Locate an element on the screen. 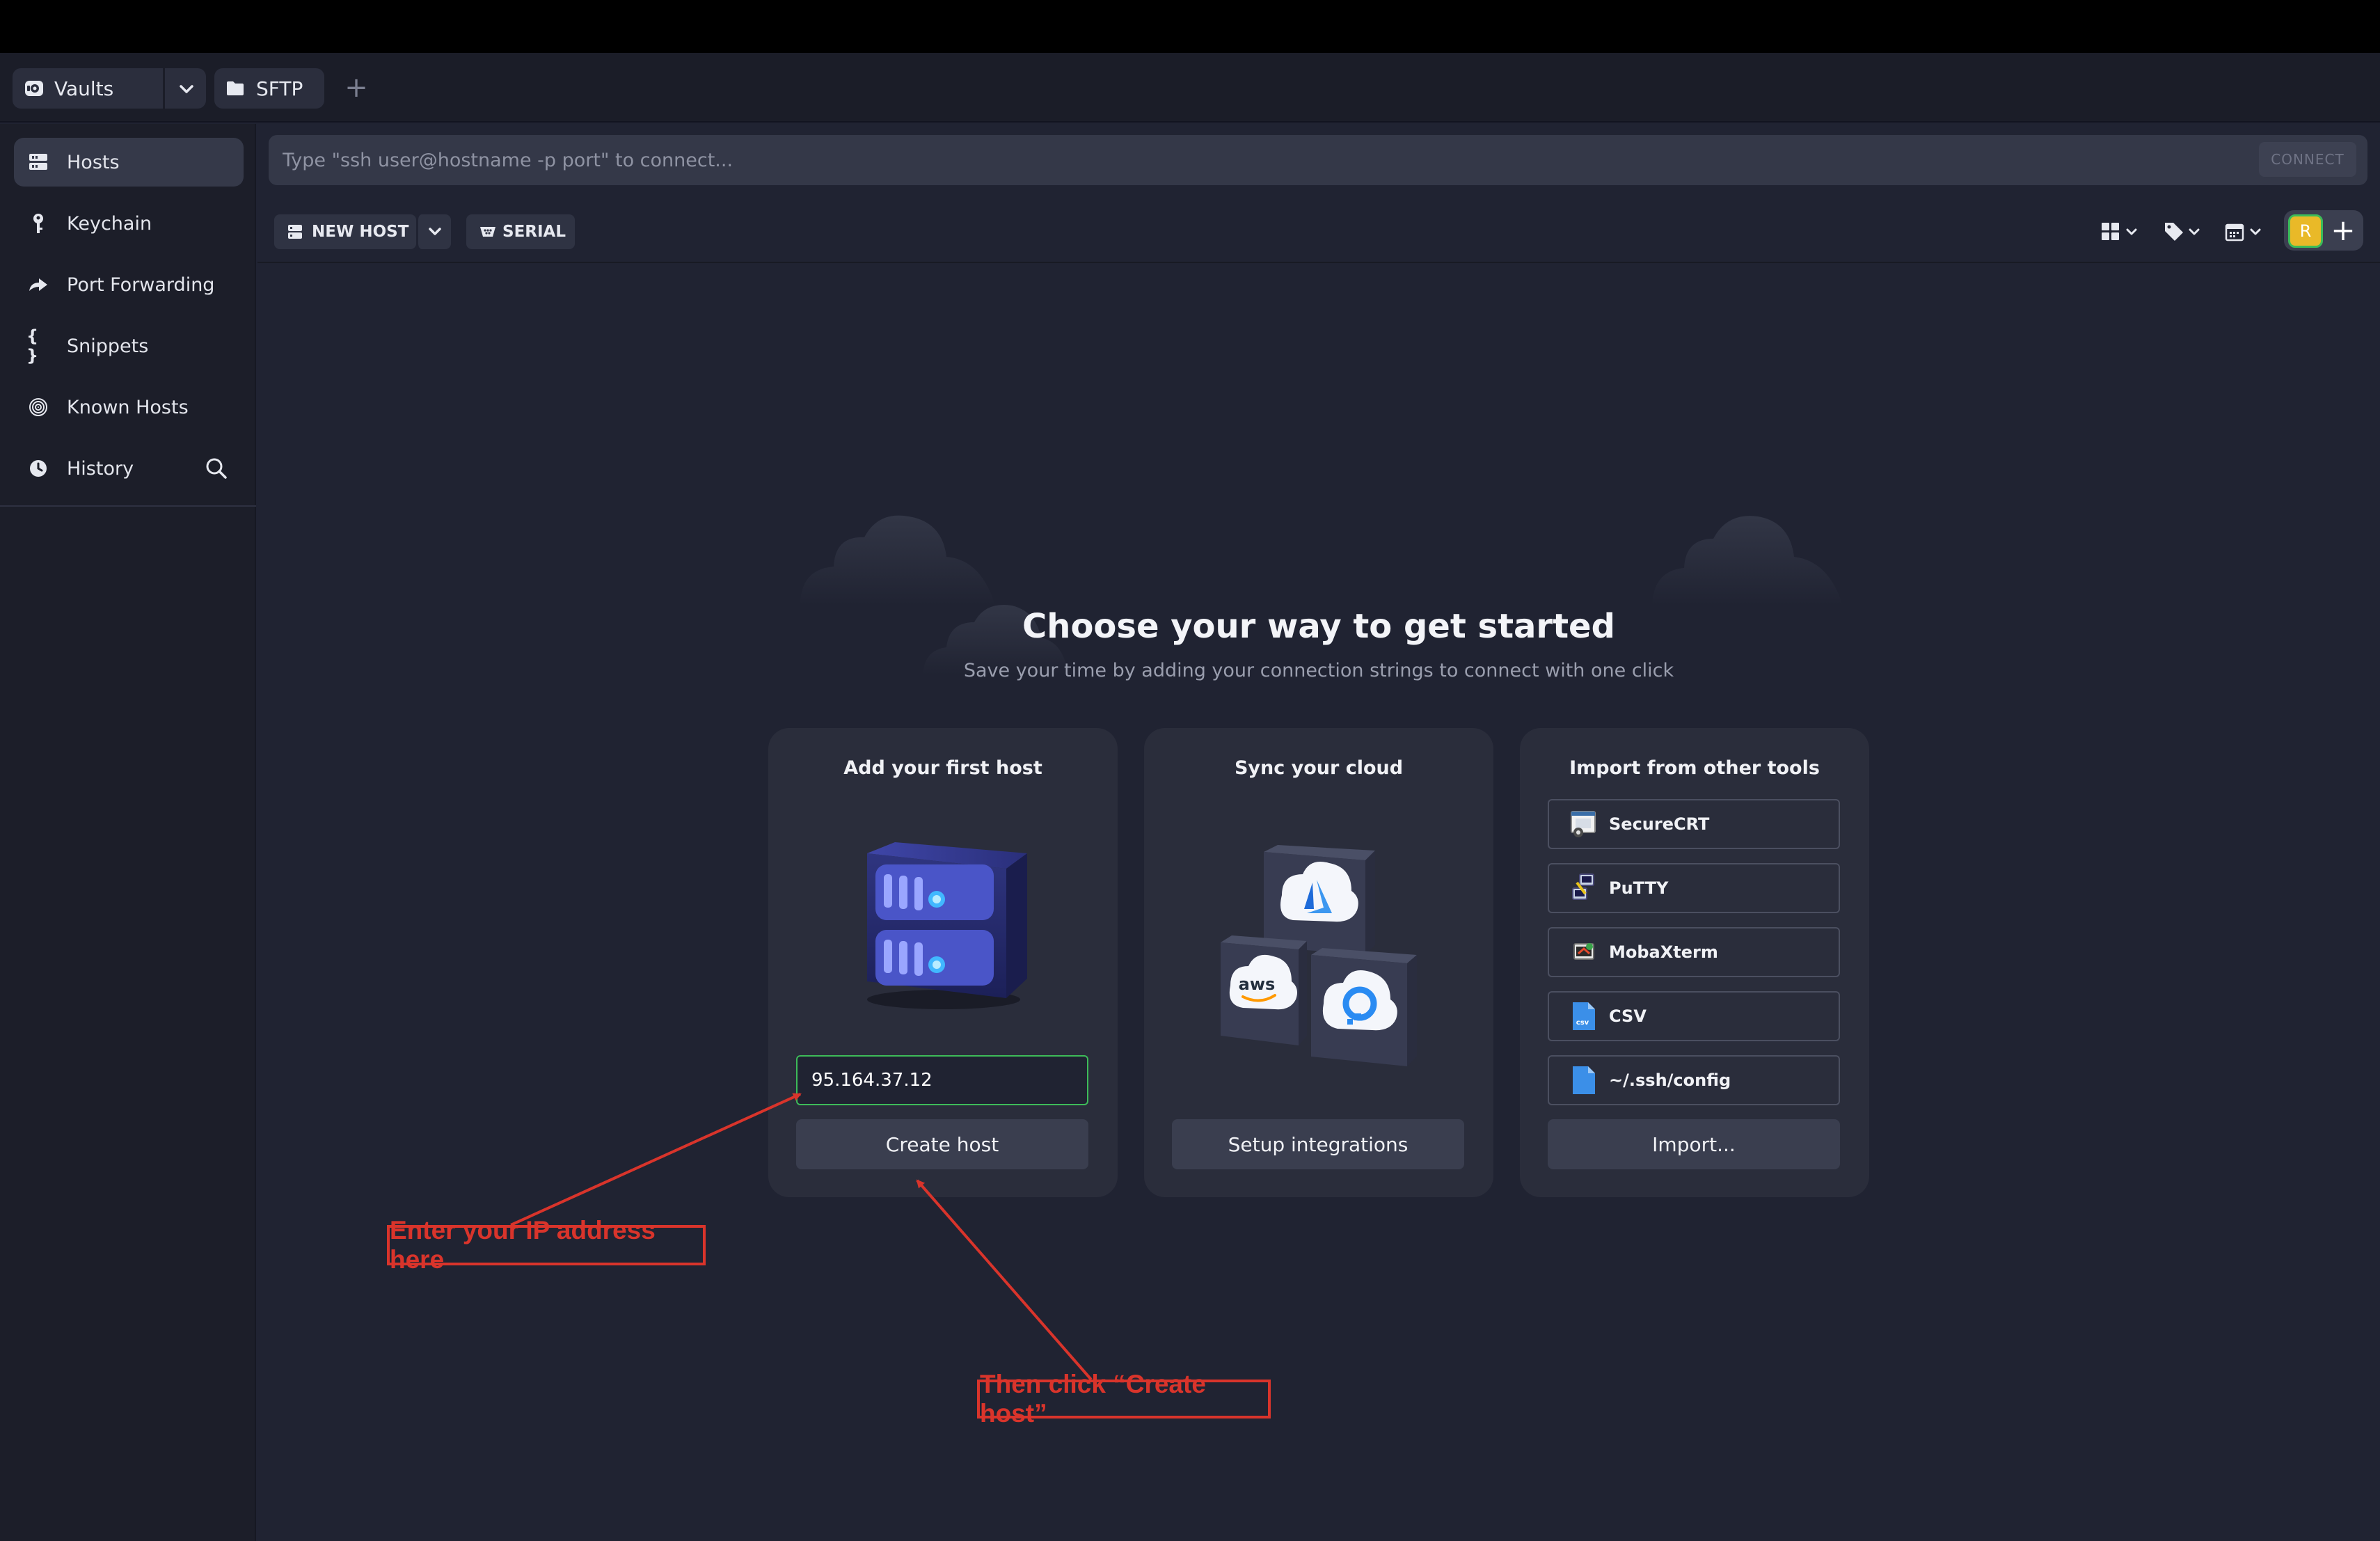  annotation-enter-ip: Enter your IP address here is located at coordinates (546, 1245).